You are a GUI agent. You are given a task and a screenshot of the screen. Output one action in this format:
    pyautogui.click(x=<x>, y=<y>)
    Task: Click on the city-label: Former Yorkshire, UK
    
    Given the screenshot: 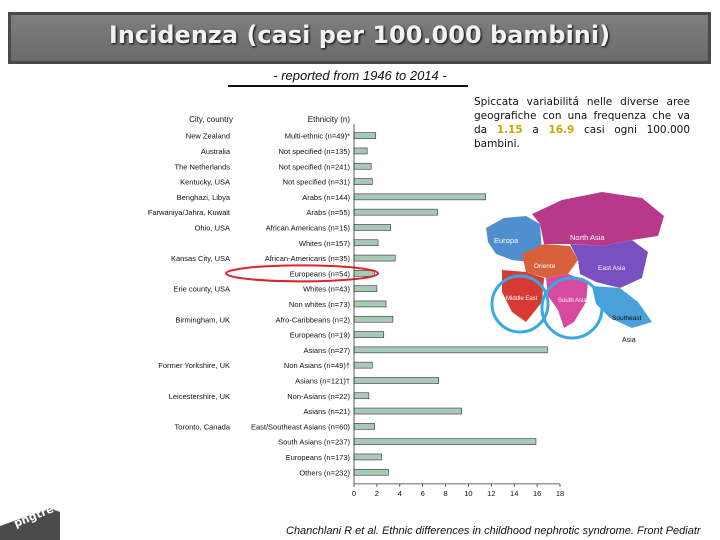 What is the action you would take?
    pyautogui.click(x=194, y=365)
    